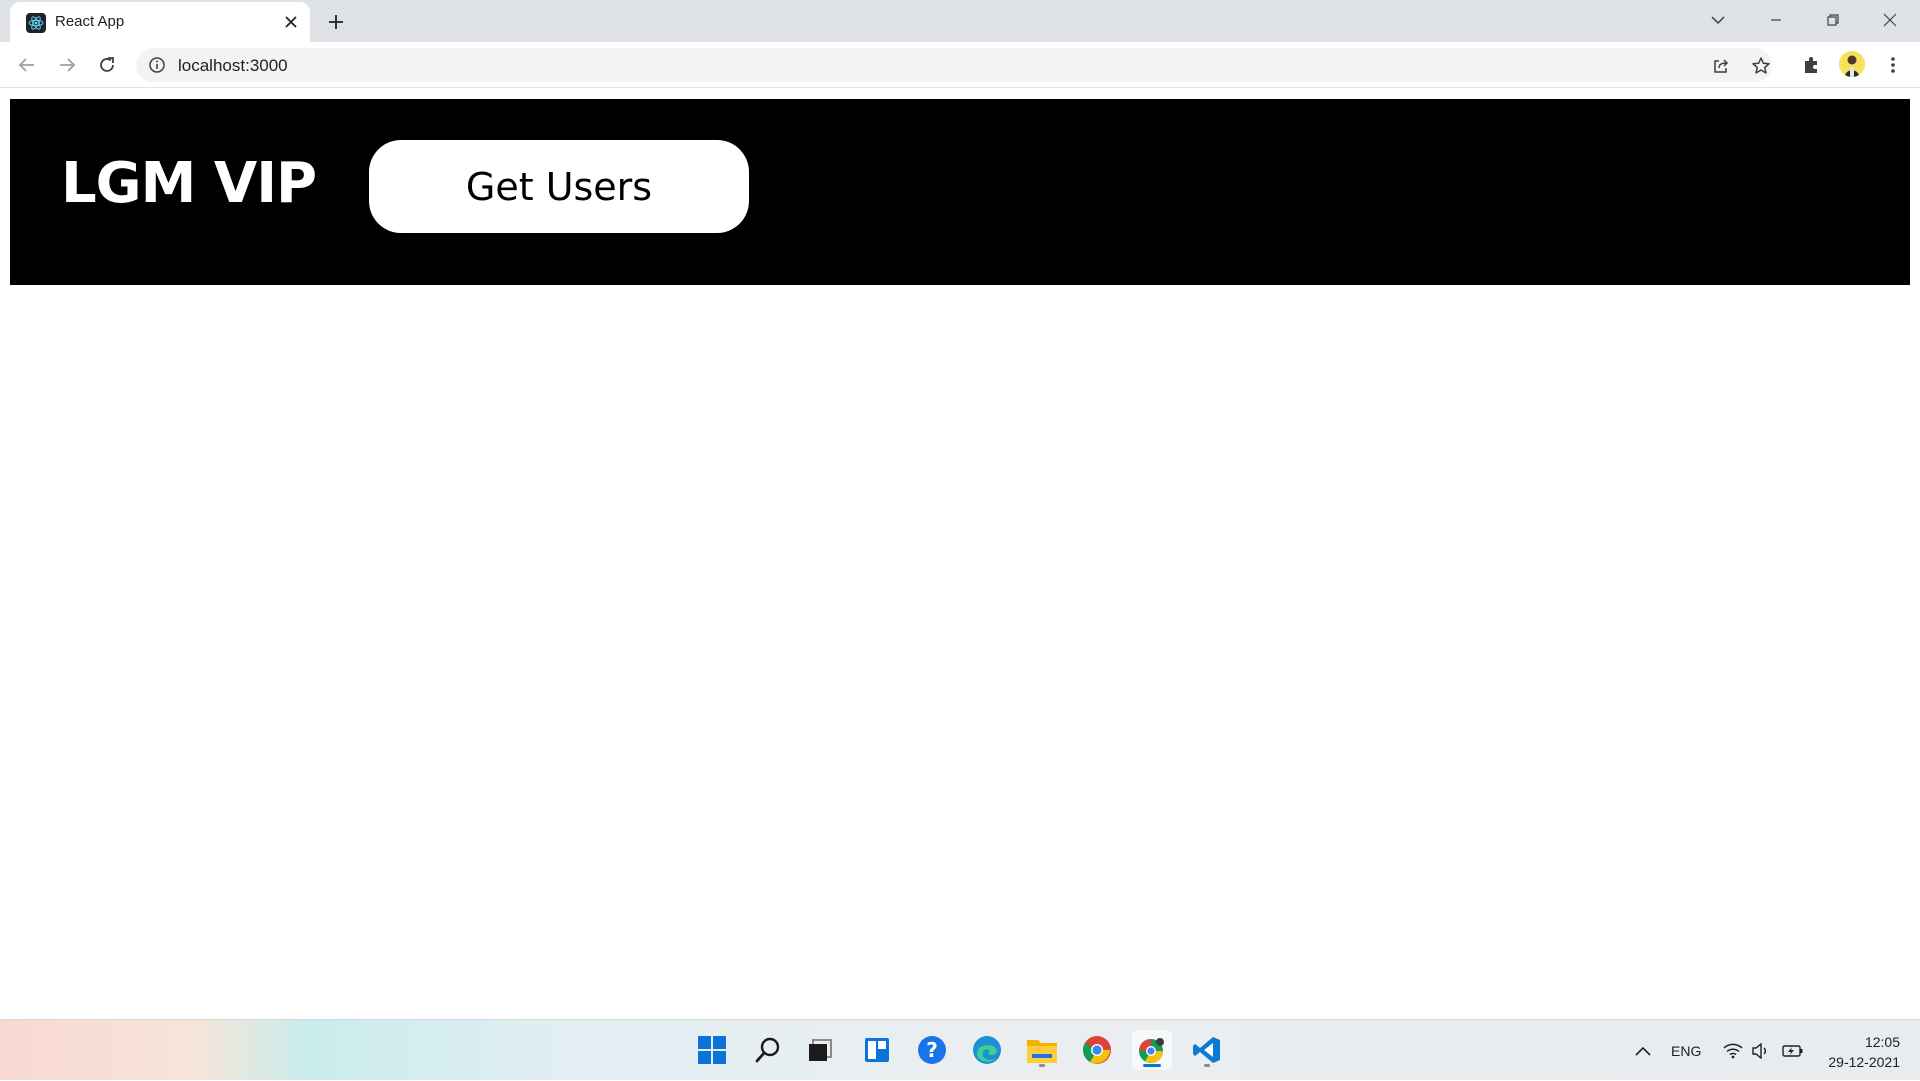 This screenshot has height=1081, width=1920. Describe the element at coordinates (987, 1050) in the screenshot. I see `edge-icon` at that location.